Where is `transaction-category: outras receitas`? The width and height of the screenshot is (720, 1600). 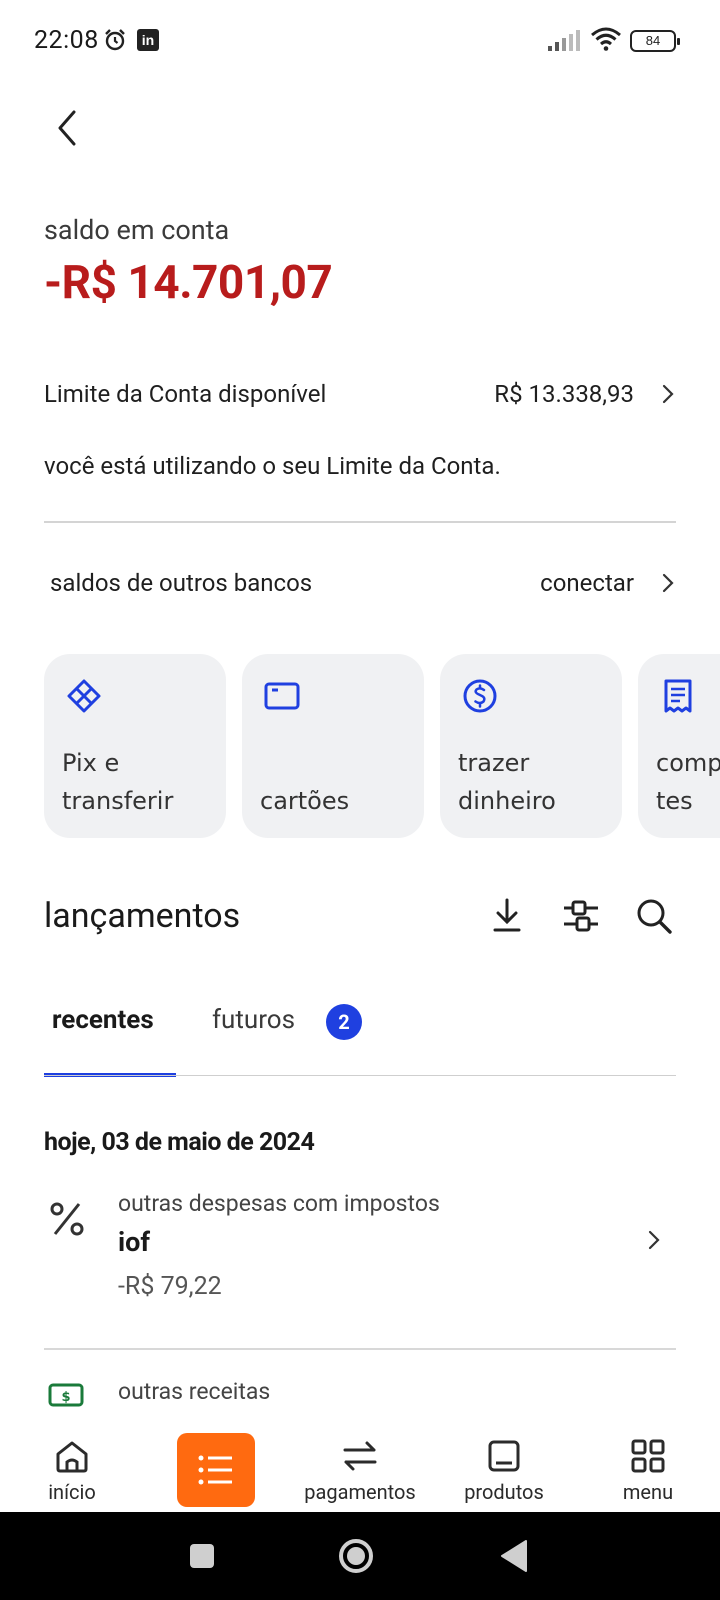 transaction-category: outras receitas is located at coordinates (194, 1391).